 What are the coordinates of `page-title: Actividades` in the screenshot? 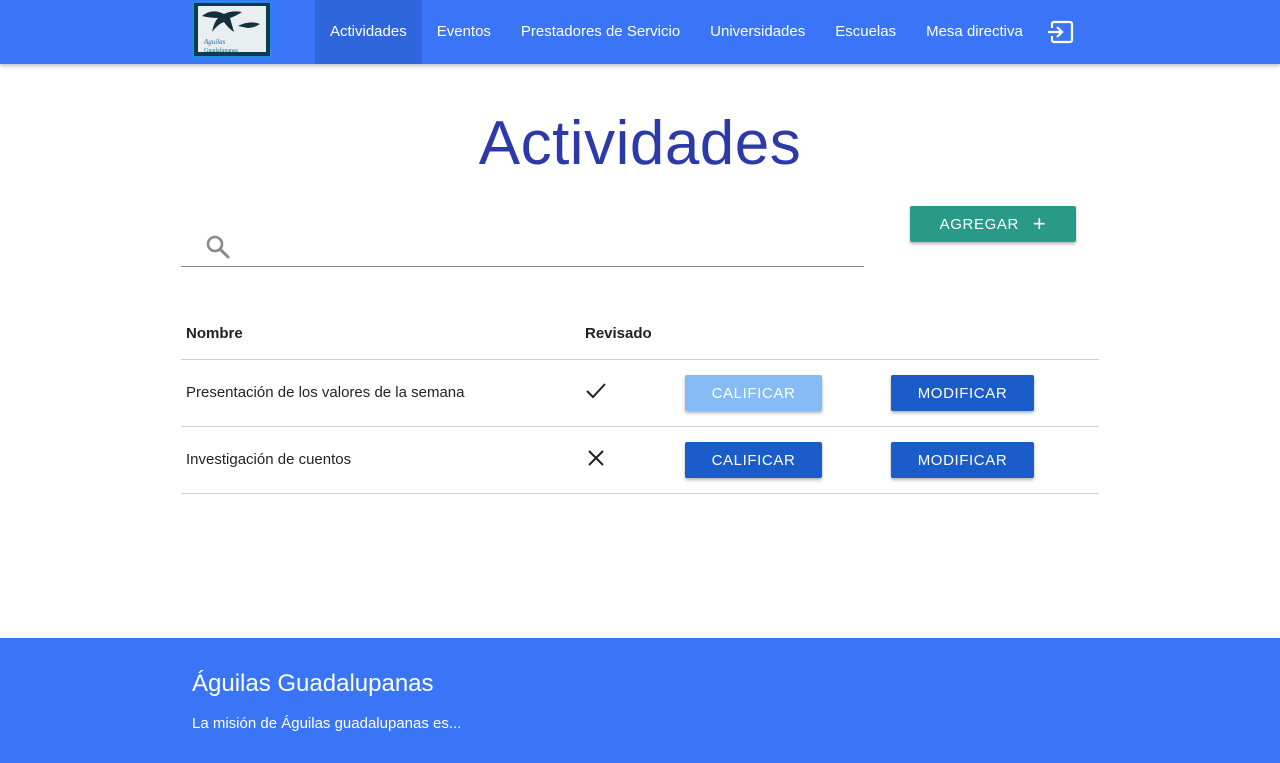 It's located at (640, 143).